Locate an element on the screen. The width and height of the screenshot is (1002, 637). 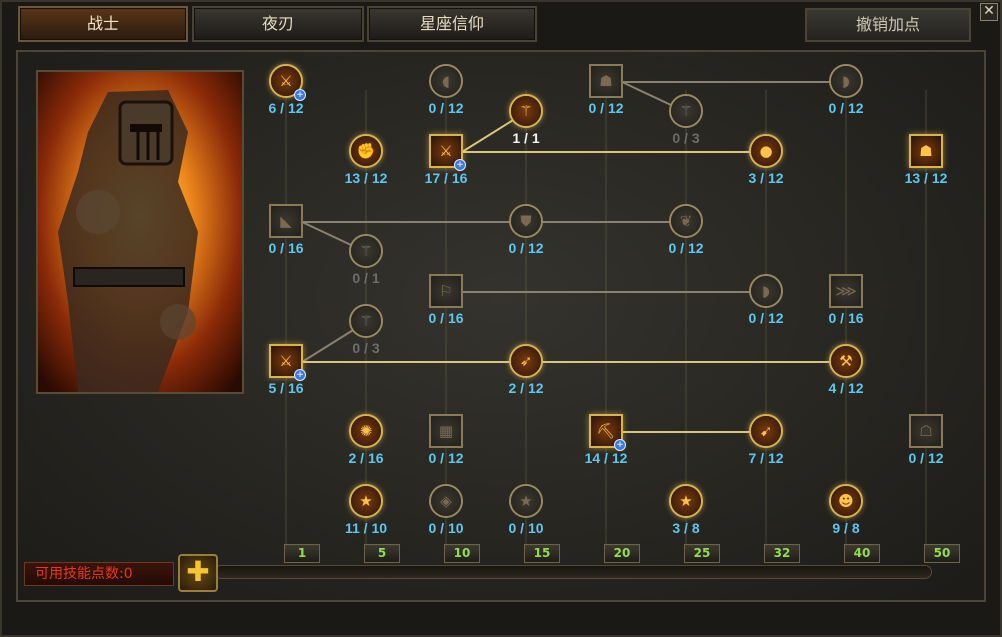
strike-icon-glyph: ◣ is located at coordinates (286, 221).